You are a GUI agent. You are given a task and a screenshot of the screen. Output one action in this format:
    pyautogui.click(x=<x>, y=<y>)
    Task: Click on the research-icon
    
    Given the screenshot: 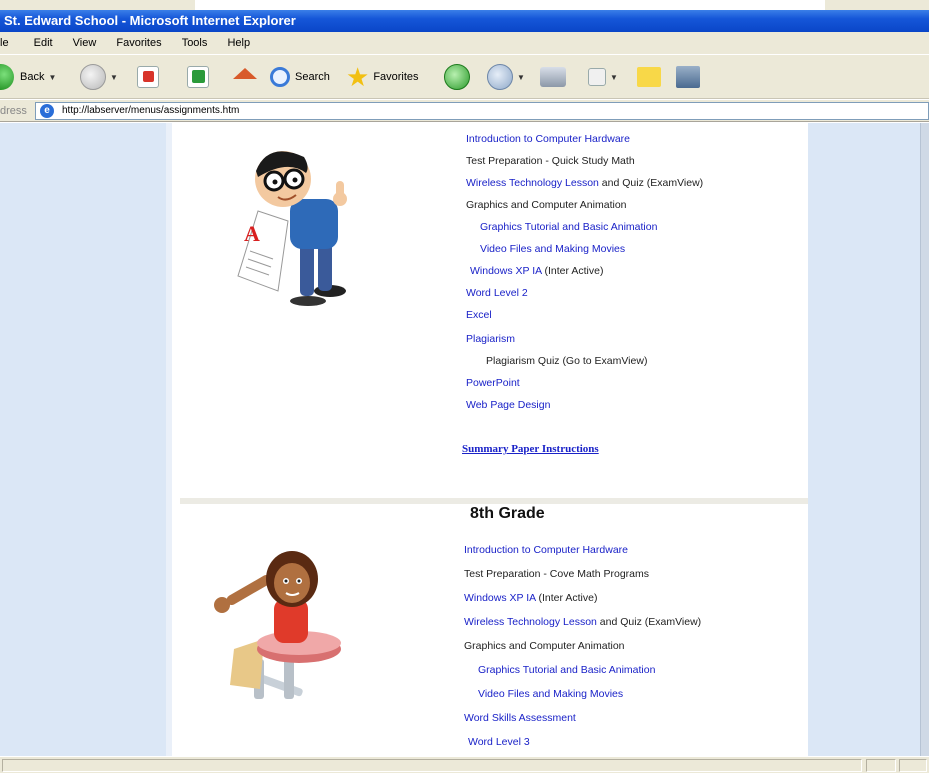 What is the action you would take?
    pyautogui.click(x=688, y=77)
    